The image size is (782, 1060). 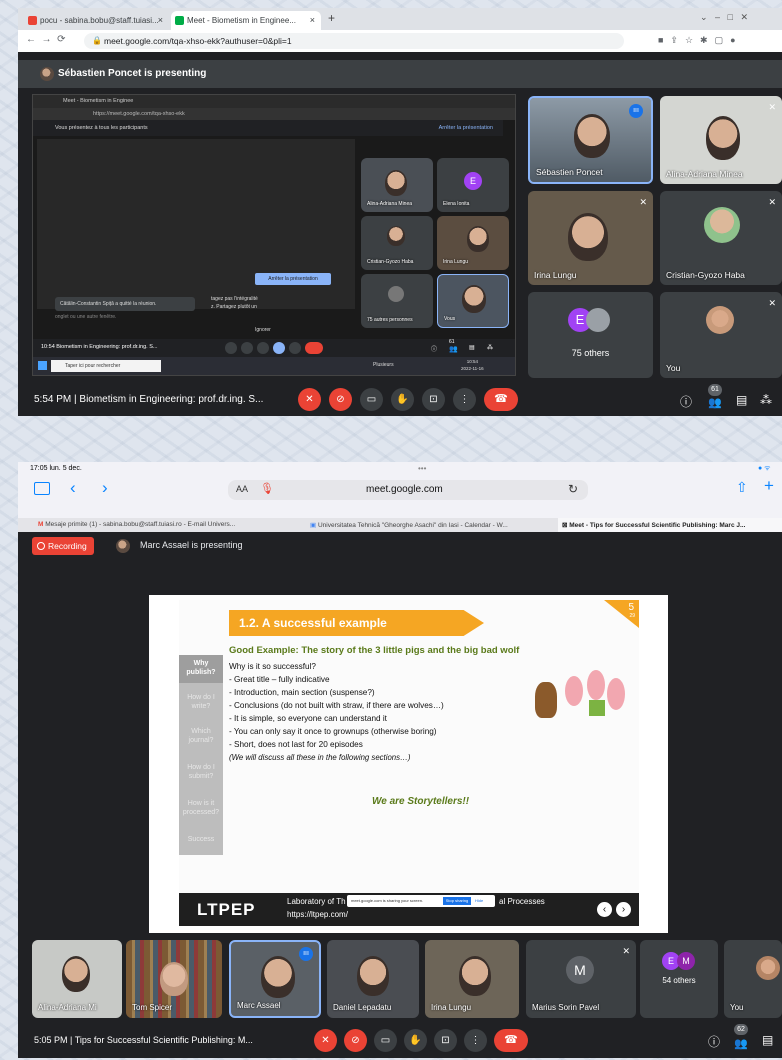 I want to click on windows-start-icon, so click(x=42, y=365).